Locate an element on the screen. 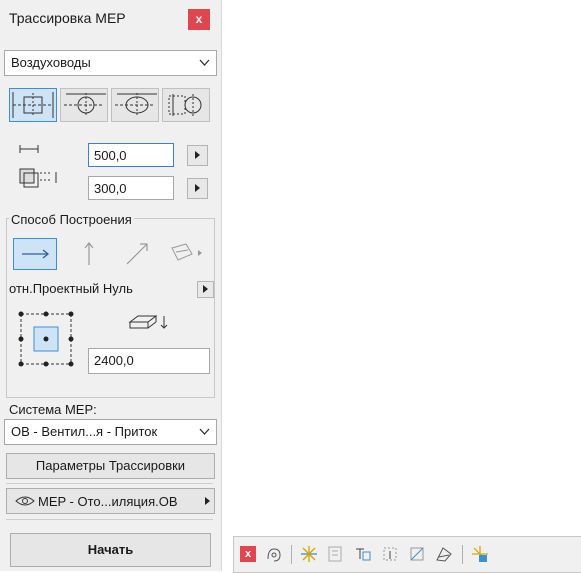  disconnect-icon is located at coordinates (335, 554).